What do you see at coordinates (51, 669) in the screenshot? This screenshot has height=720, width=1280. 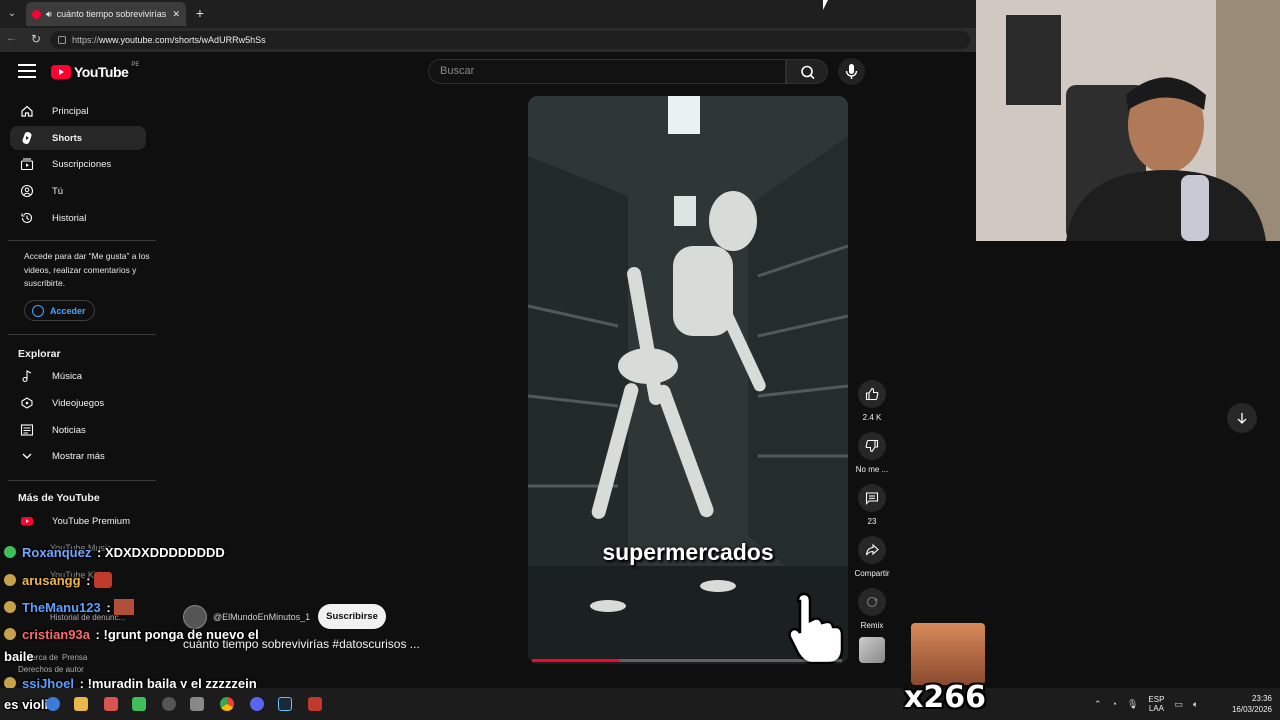 I see `footer-link-copyright: Derechos de autor` at bounding box center [51, 669].